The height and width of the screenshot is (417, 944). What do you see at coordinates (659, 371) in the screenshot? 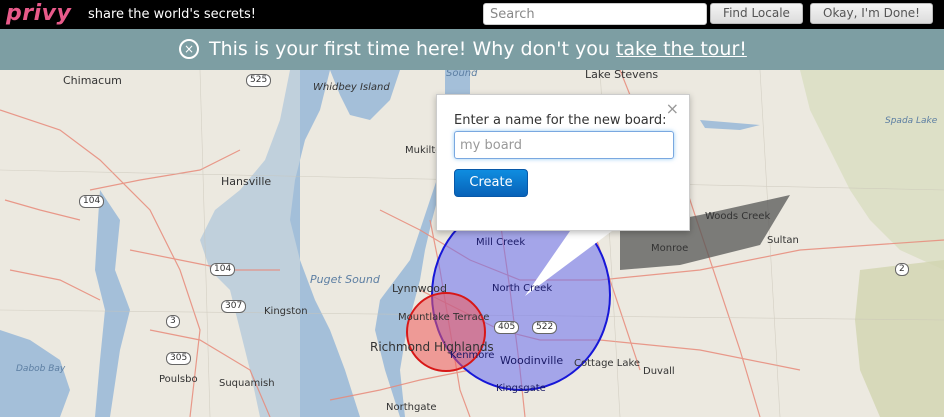
I see `map-label-duvall: Duvall` at bounding box center [659, 371].